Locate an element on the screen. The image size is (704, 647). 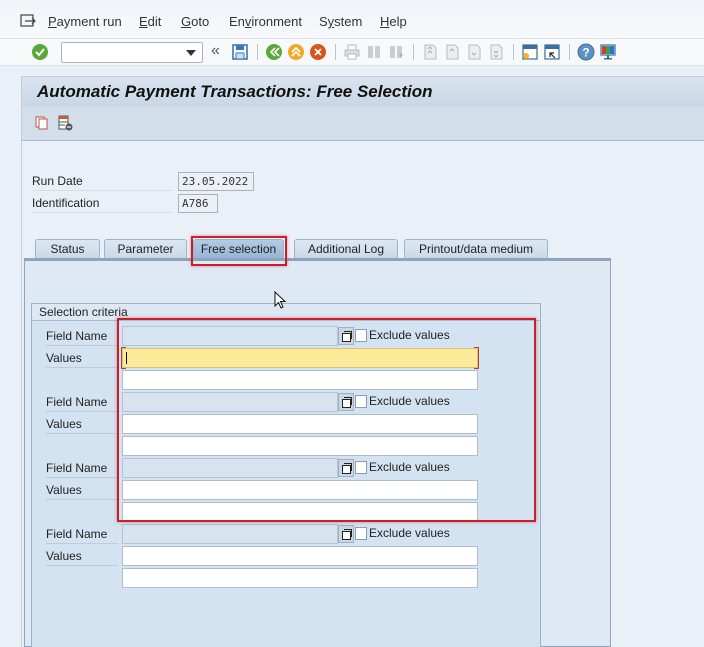
help-icon: ? is located at coordinates (586, 52).